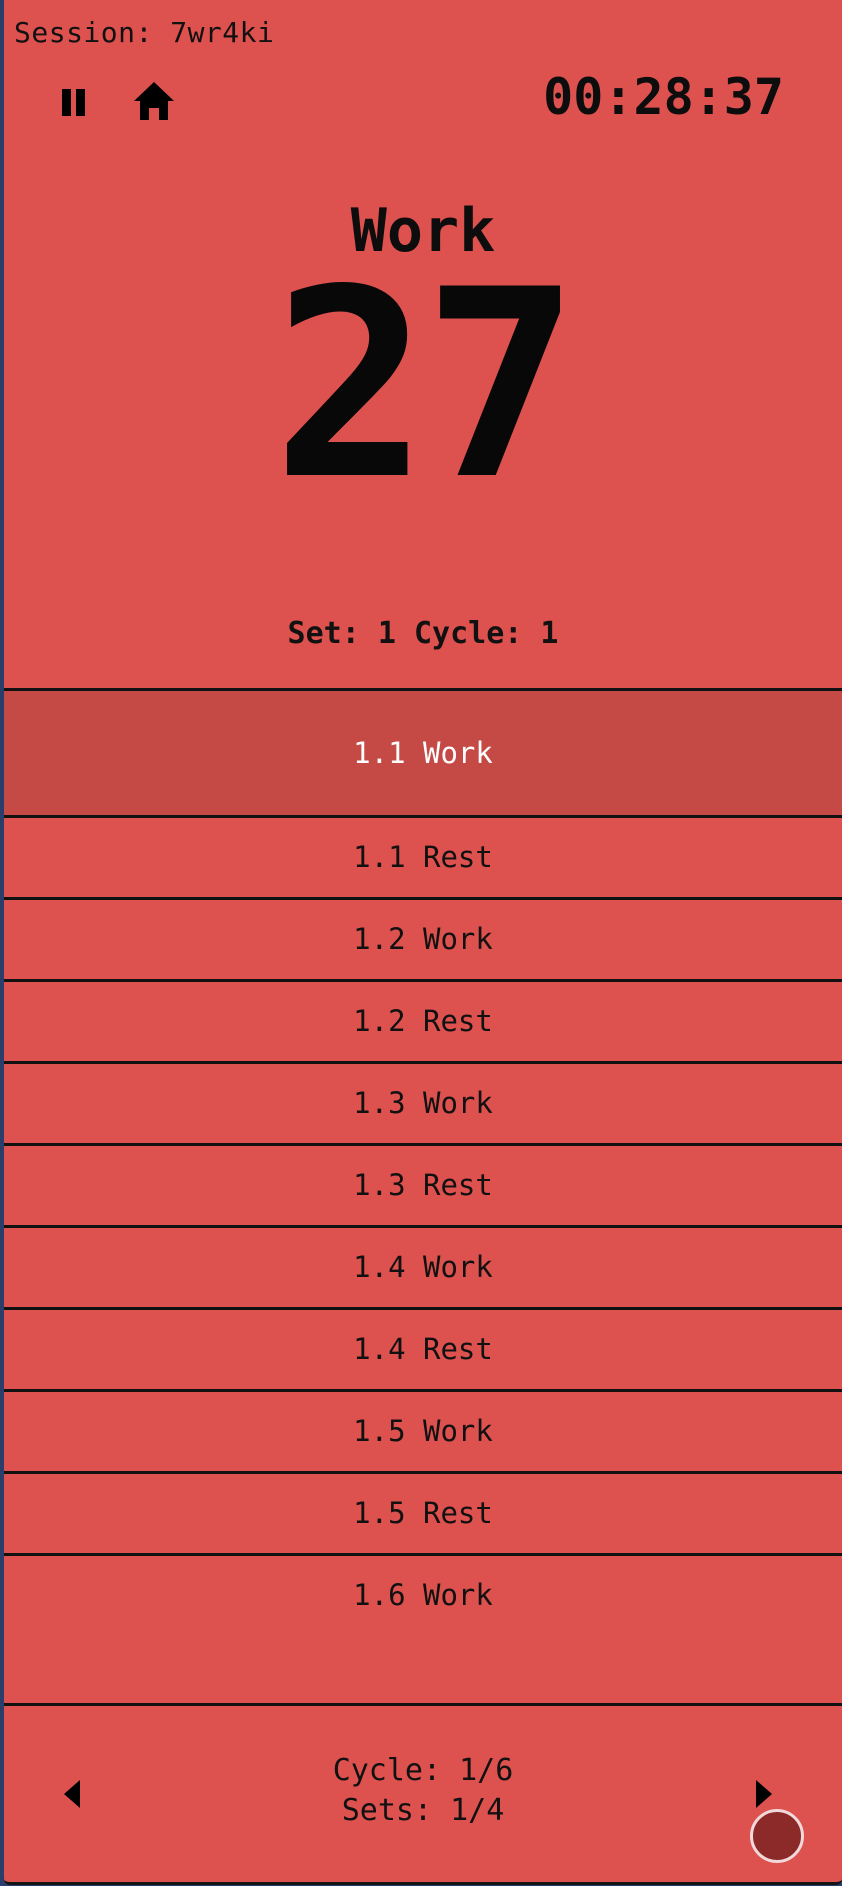 This screenshot has width=842, height=1886. Describe the element at coordinates (73, 102) in the screenshot. I see `pause-icon` at that location.